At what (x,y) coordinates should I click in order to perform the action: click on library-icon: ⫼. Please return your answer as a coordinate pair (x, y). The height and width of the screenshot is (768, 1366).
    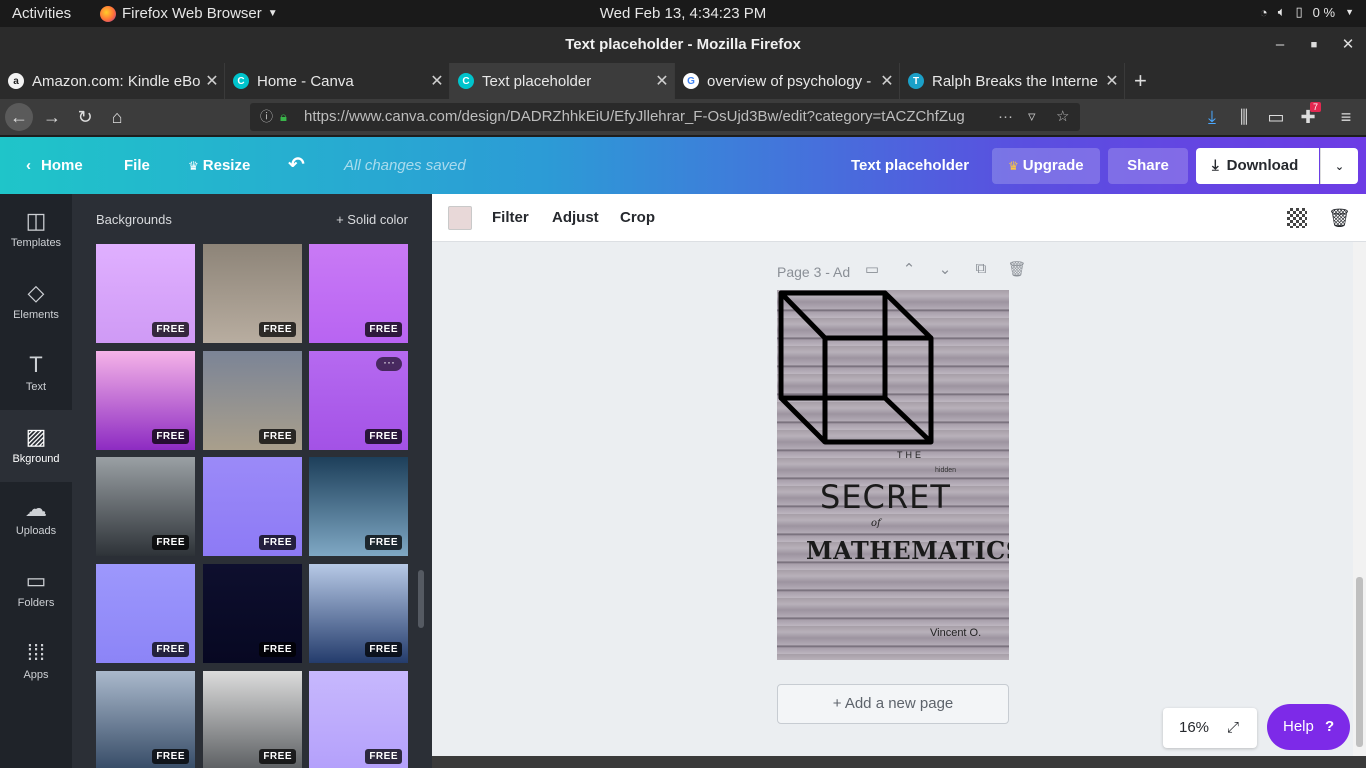
    Looking at the image, I should click on (1244, 117).